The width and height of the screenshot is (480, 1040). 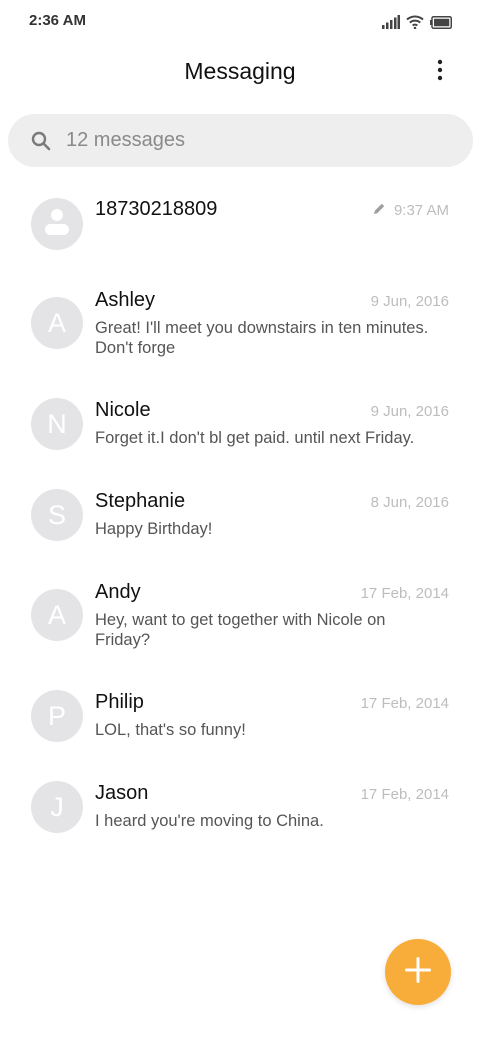 I want to click on pencil-icon, so click(x=379, y=210).